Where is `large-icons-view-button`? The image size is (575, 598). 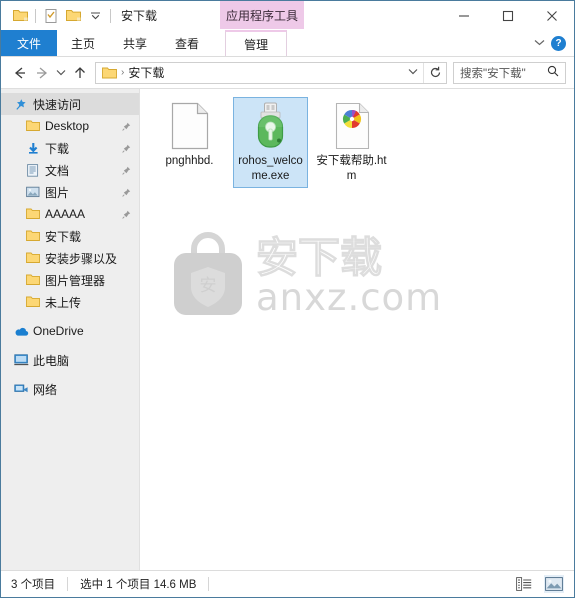 large-icons-view-button is located at coordinates (554, 584).